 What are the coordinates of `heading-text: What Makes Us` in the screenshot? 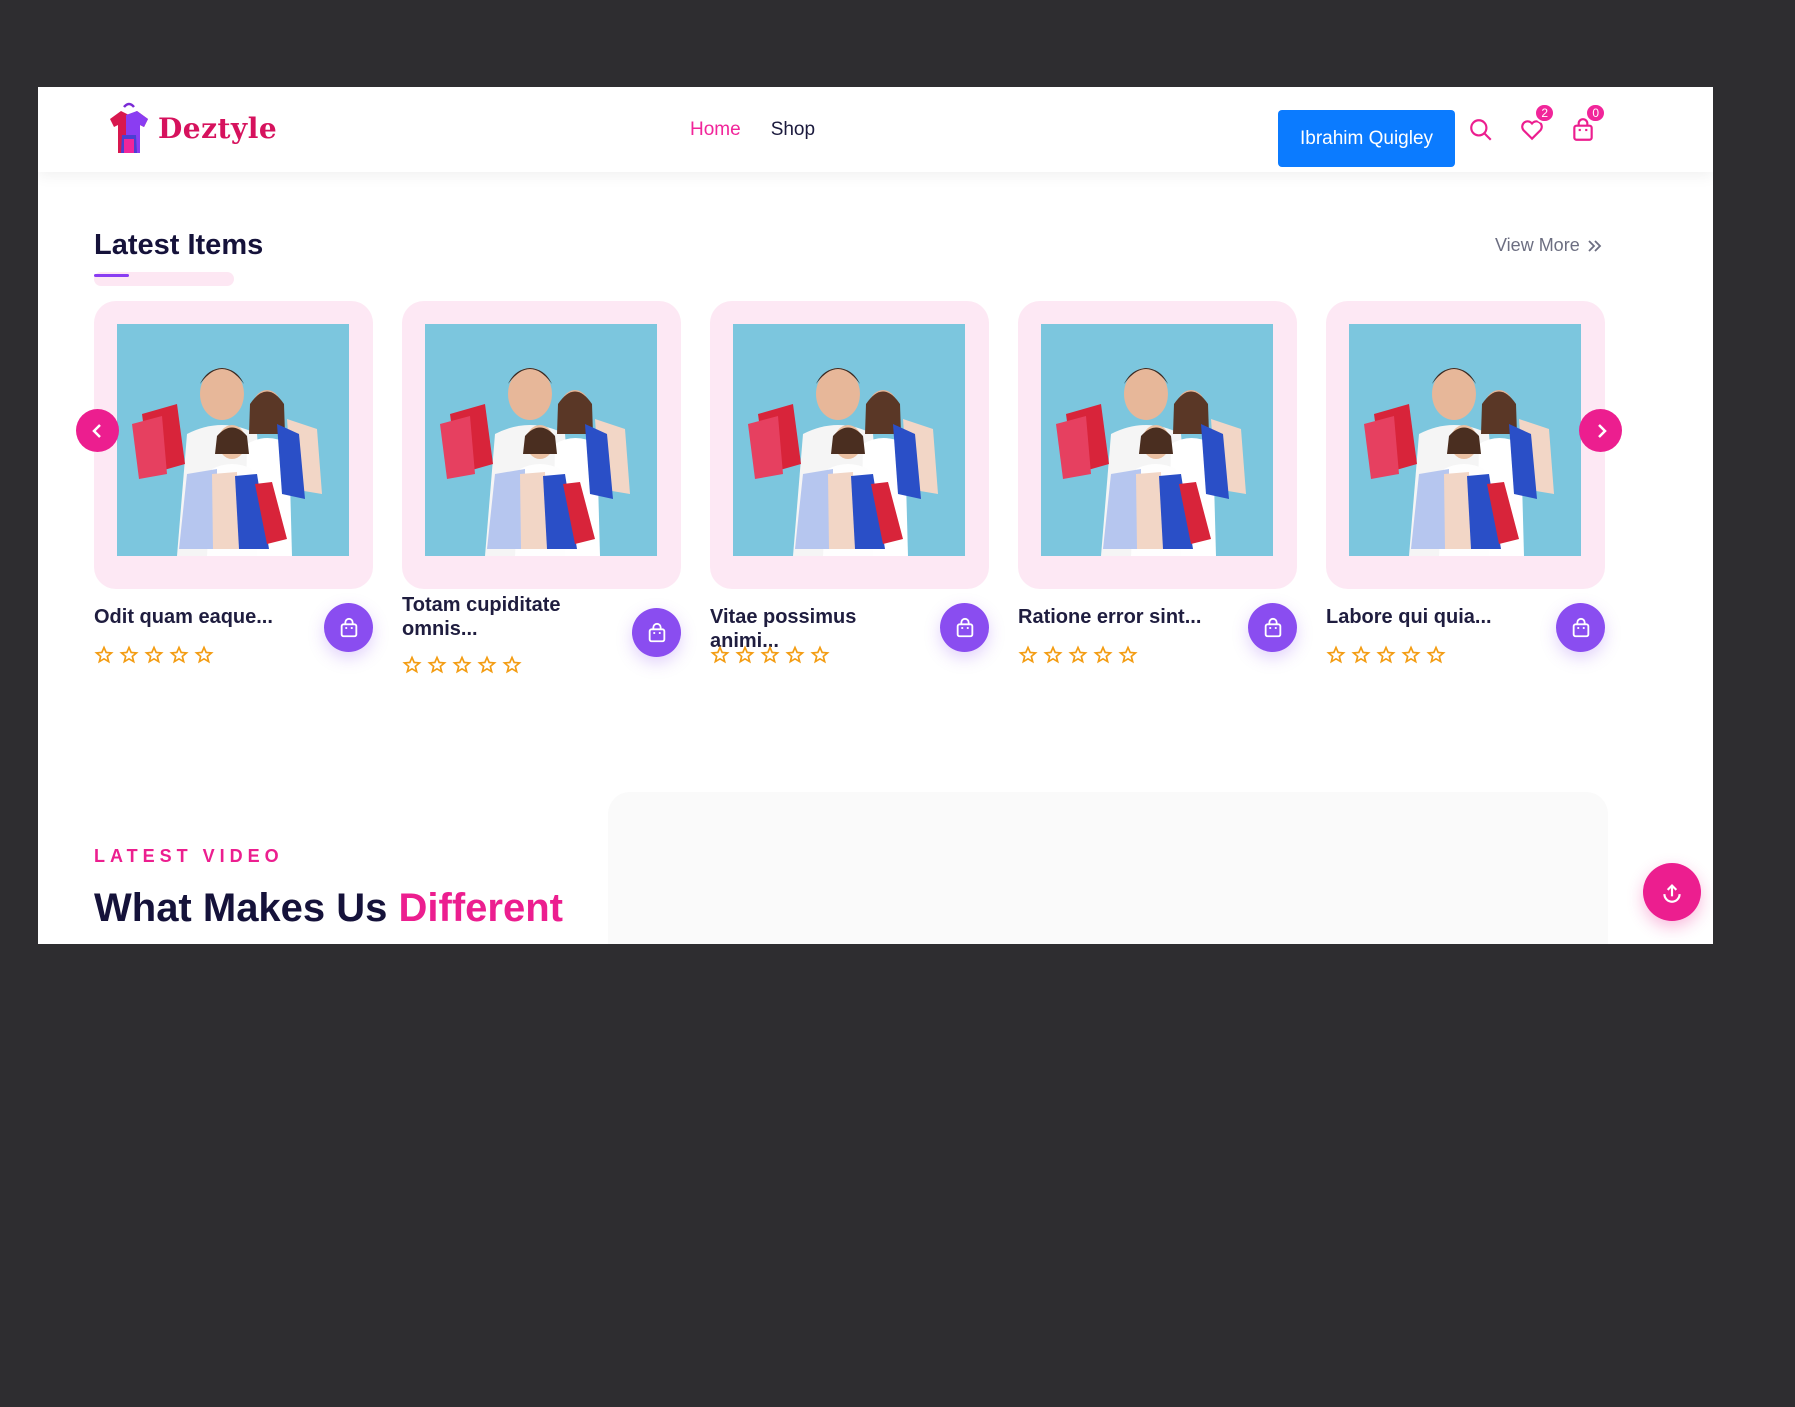 It's located at (246, 908).